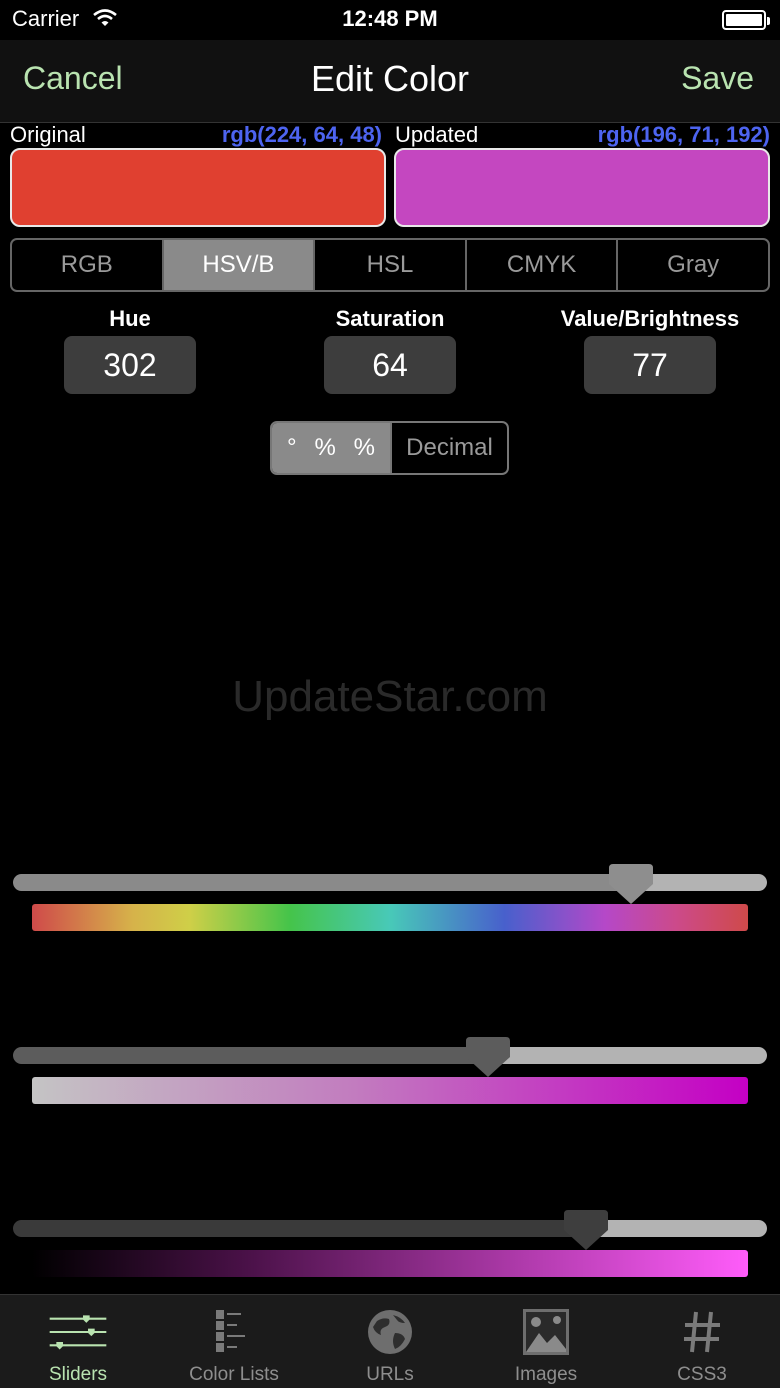 The width and height of the screenshot is (780, 1388). What do you see at coordinates (390, 917) in the screenshot?
I see `hue-gradient-bar` at bounding box center [390, 917].